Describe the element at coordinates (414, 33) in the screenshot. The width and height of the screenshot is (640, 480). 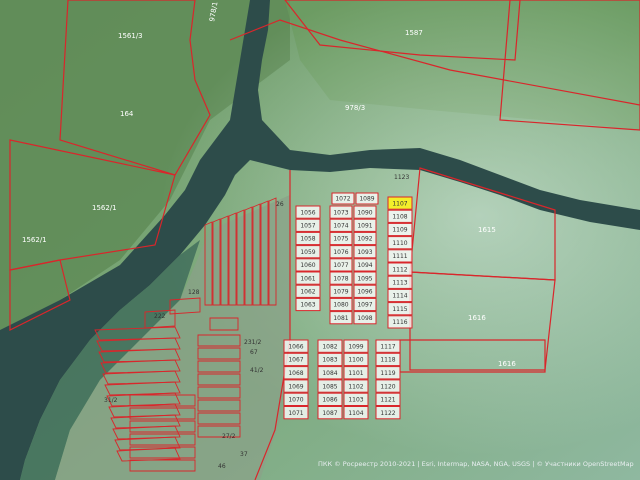
I see `parcel-label: 1587` at that location.